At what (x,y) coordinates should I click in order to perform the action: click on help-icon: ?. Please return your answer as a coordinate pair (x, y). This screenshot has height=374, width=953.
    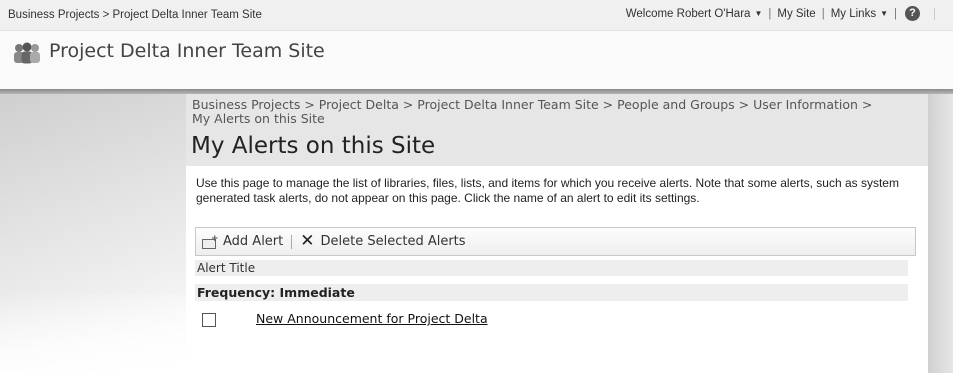
    Looking at the image, I should click on (912, 13).